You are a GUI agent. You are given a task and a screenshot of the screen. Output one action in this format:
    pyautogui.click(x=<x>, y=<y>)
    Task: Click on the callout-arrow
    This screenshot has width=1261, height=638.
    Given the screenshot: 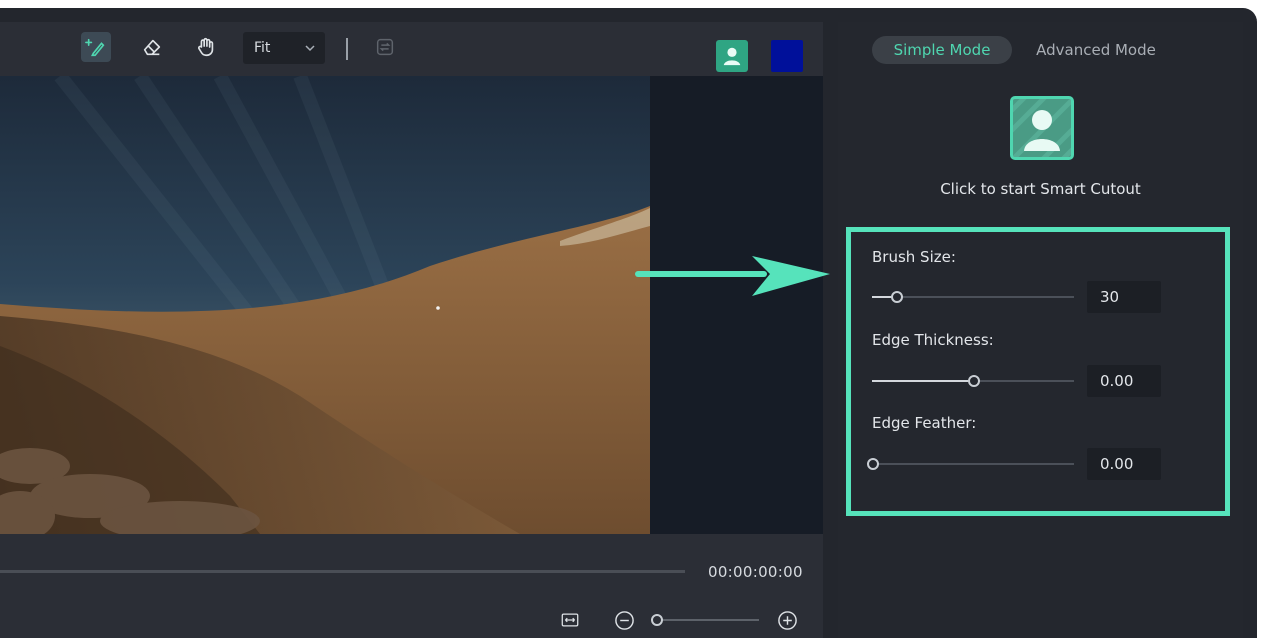 What is the action you would take?
    pyautogui.click(x=732, y=276)
    